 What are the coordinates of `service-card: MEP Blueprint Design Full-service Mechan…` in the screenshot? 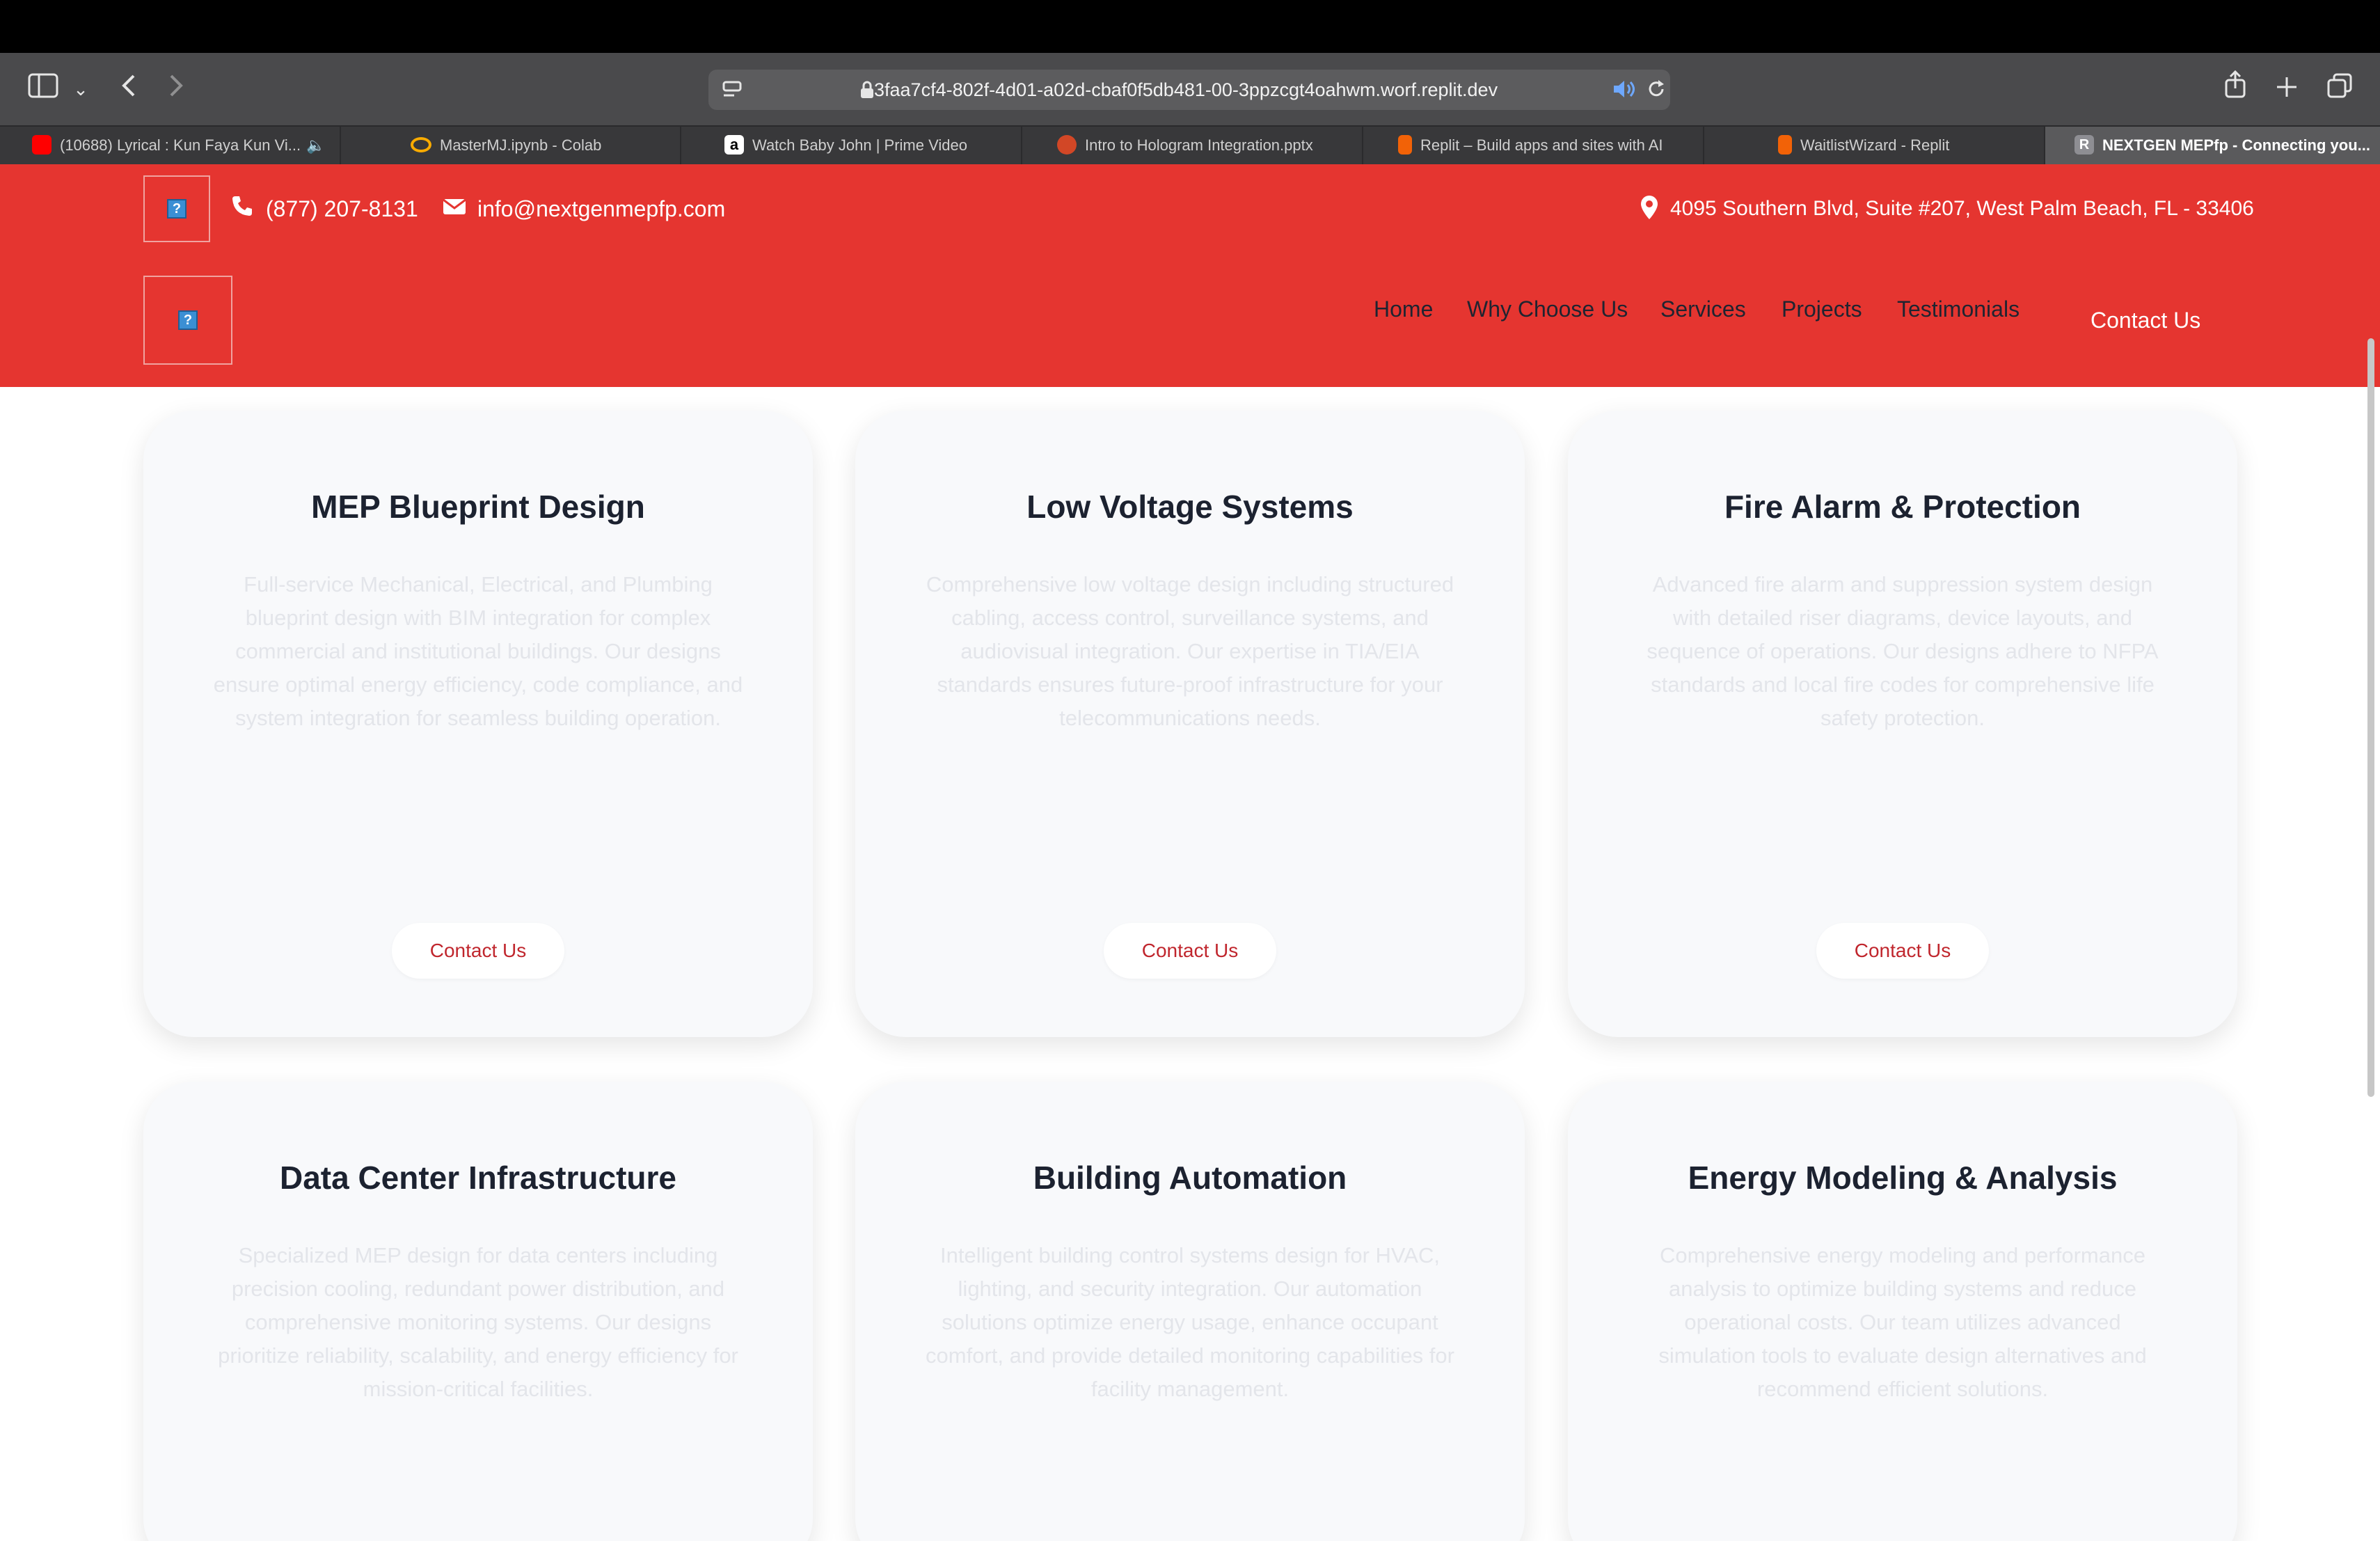 It's located at (478, 724).